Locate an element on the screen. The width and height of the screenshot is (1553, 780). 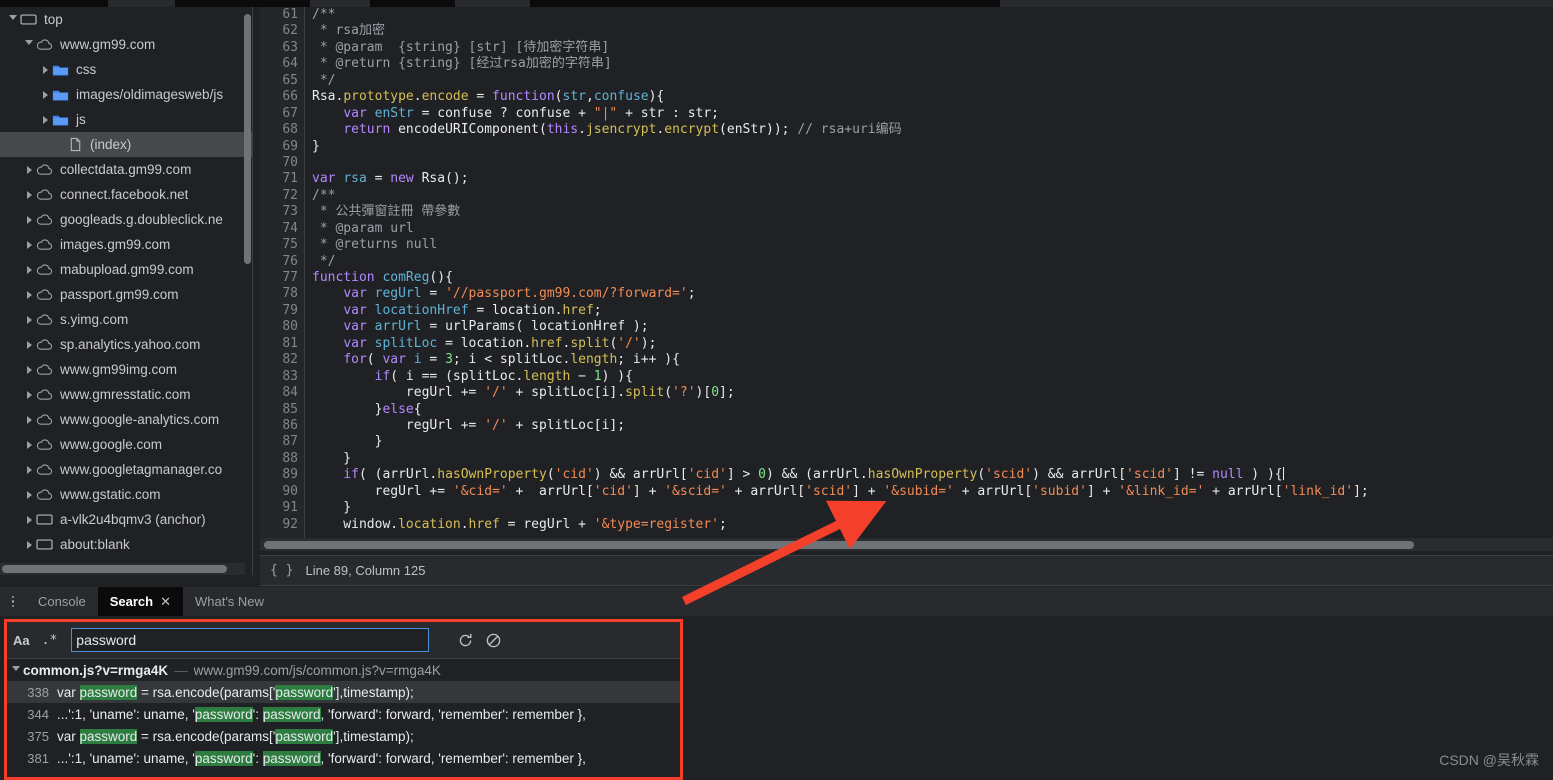
code-line: * @returns null is located at coordinates (932, 245).